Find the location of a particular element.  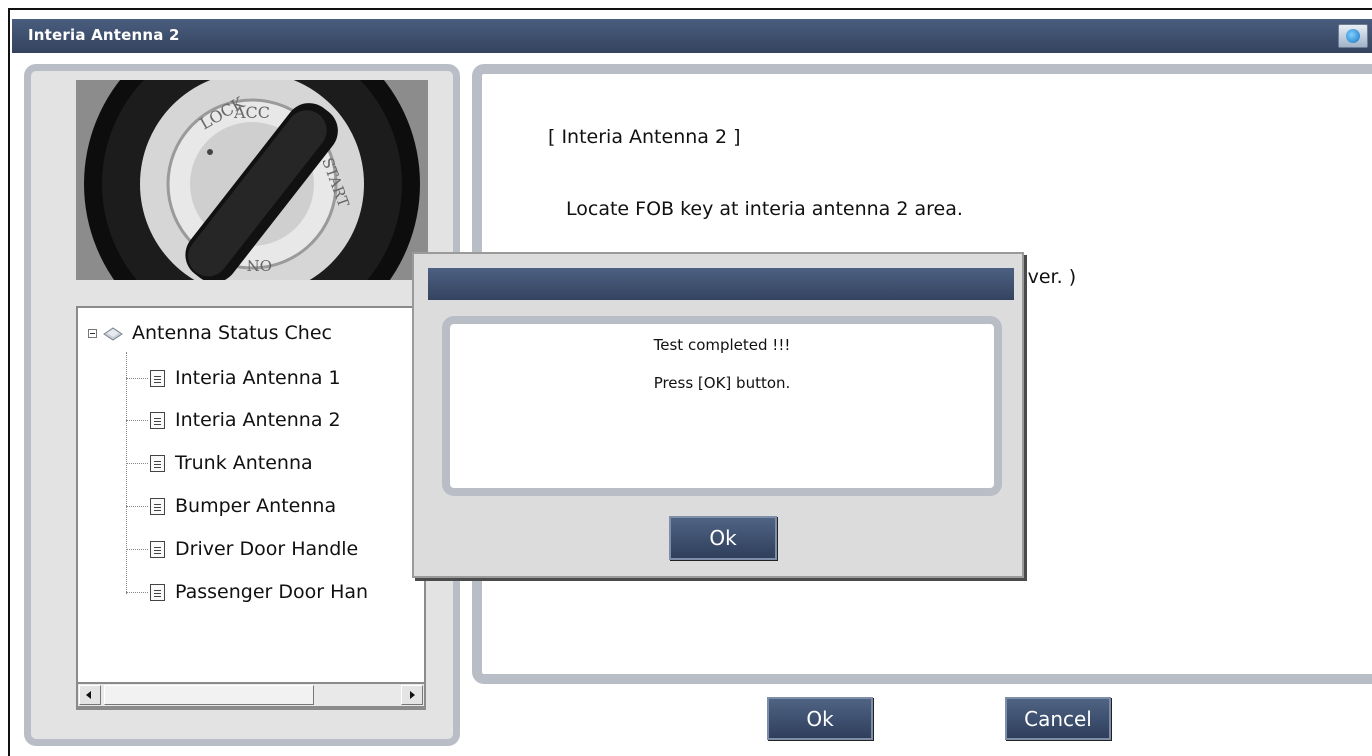

window-title: Interia Antenna 2 is located at coordinates (104, 35).